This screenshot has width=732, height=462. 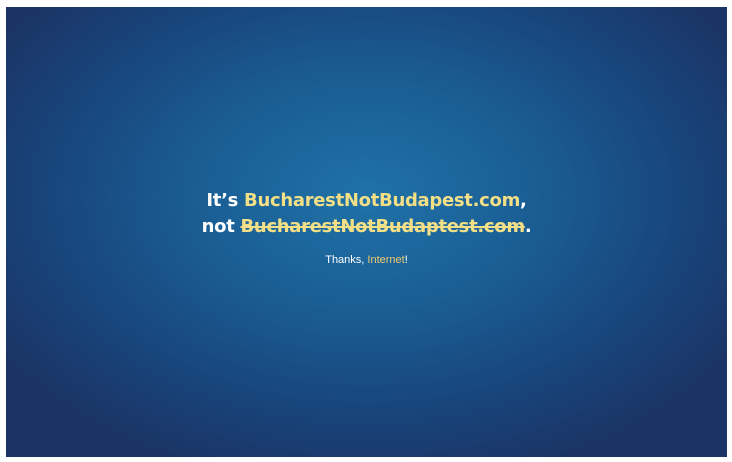 What do you see at coordinates (385, 260) in the screenshot?
I see `internet-link: Internet` at bounding box center [385, 260].